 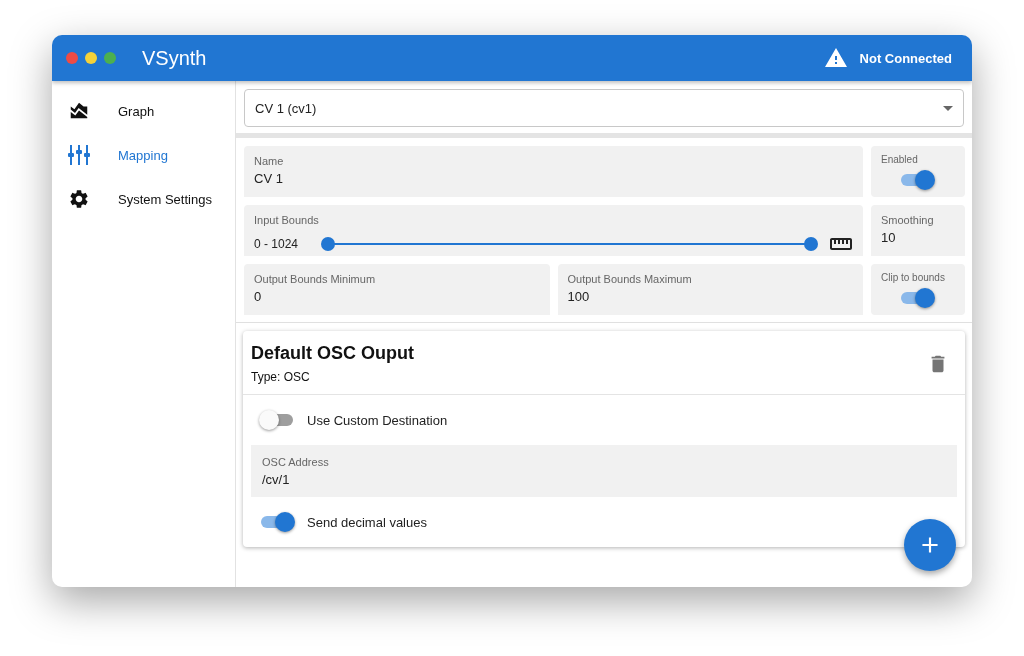 What do you see at coordinates (287, 220) in the screenshot?
I see `field-label: Input Bounds` at bounding box center [287, 220].